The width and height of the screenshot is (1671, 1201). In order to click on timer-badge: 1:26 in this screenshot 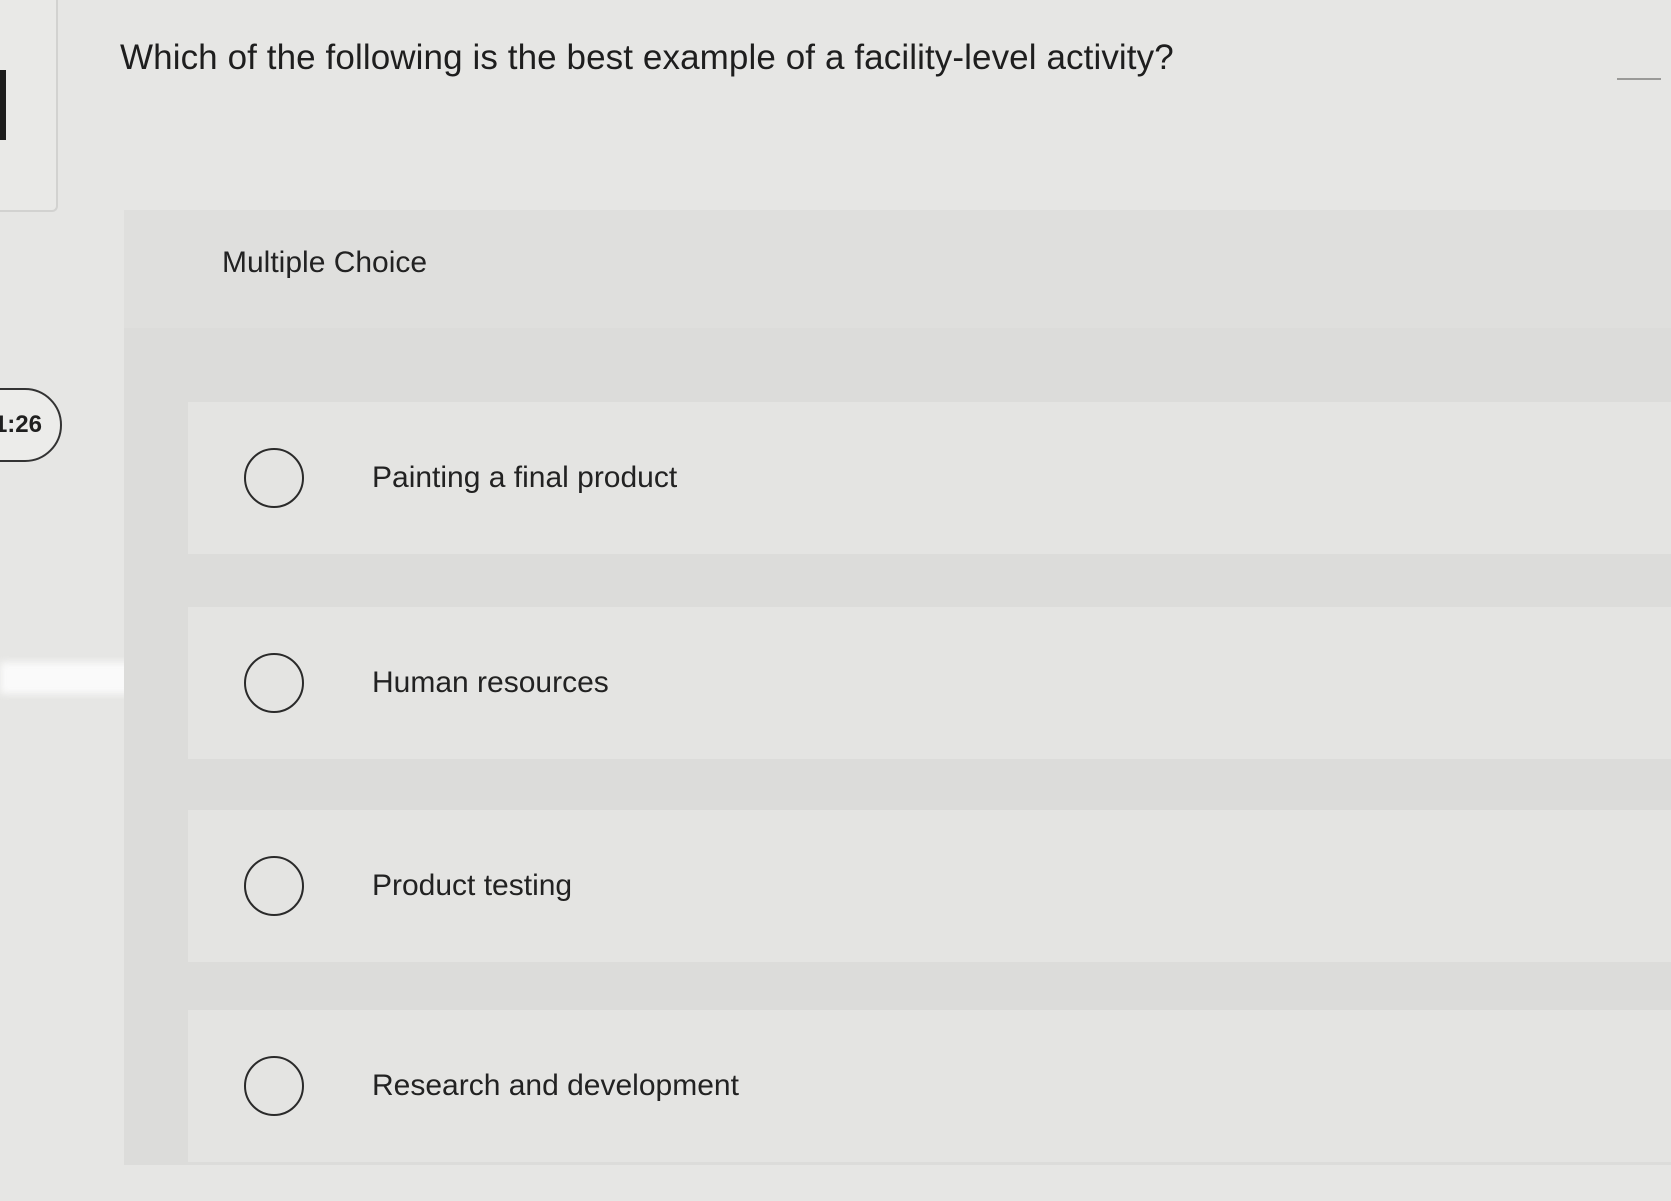, I will do `click(31, 425)`.